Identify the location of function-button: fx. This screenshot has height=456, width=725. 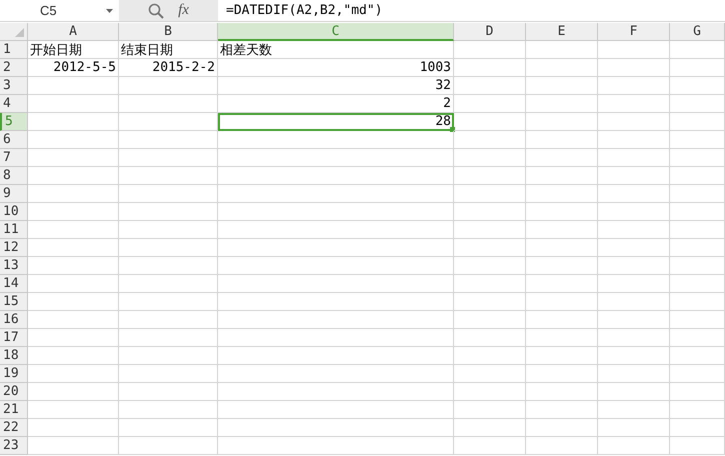
(183, 10).